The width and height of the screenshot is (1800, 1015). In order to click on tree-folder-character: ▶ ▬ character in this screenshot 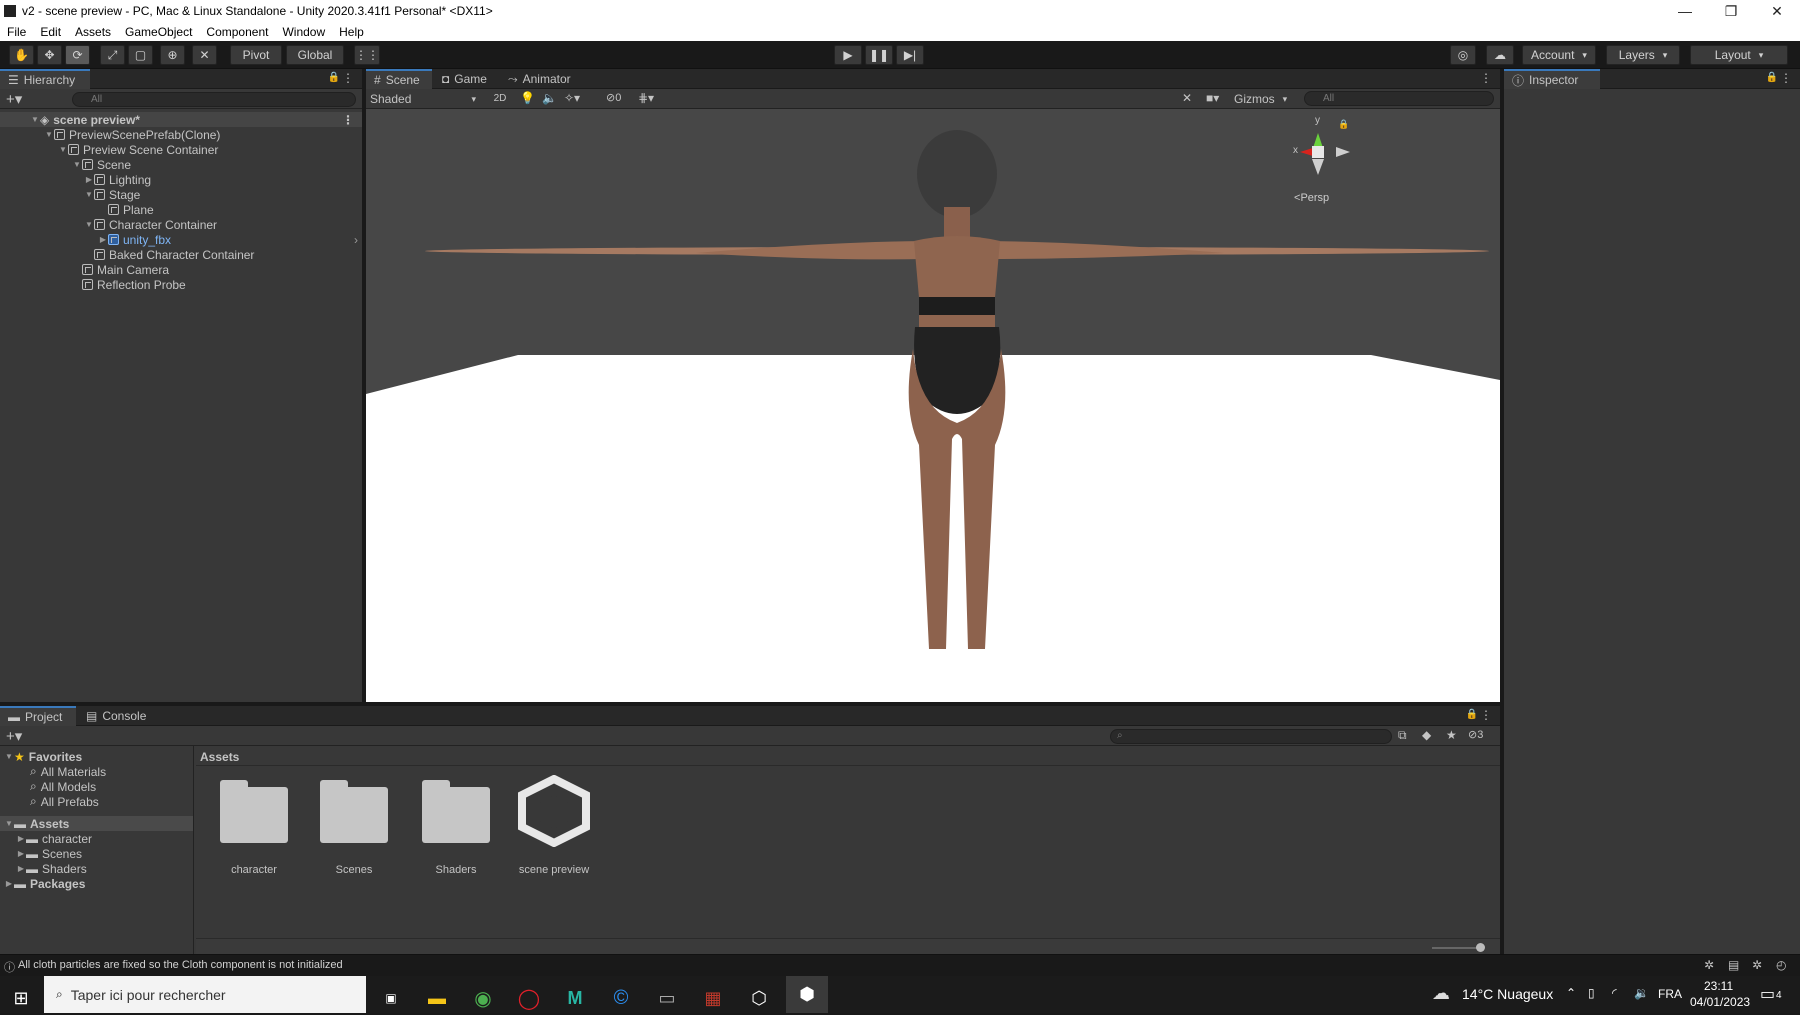, I will do `click(96, 838)`.